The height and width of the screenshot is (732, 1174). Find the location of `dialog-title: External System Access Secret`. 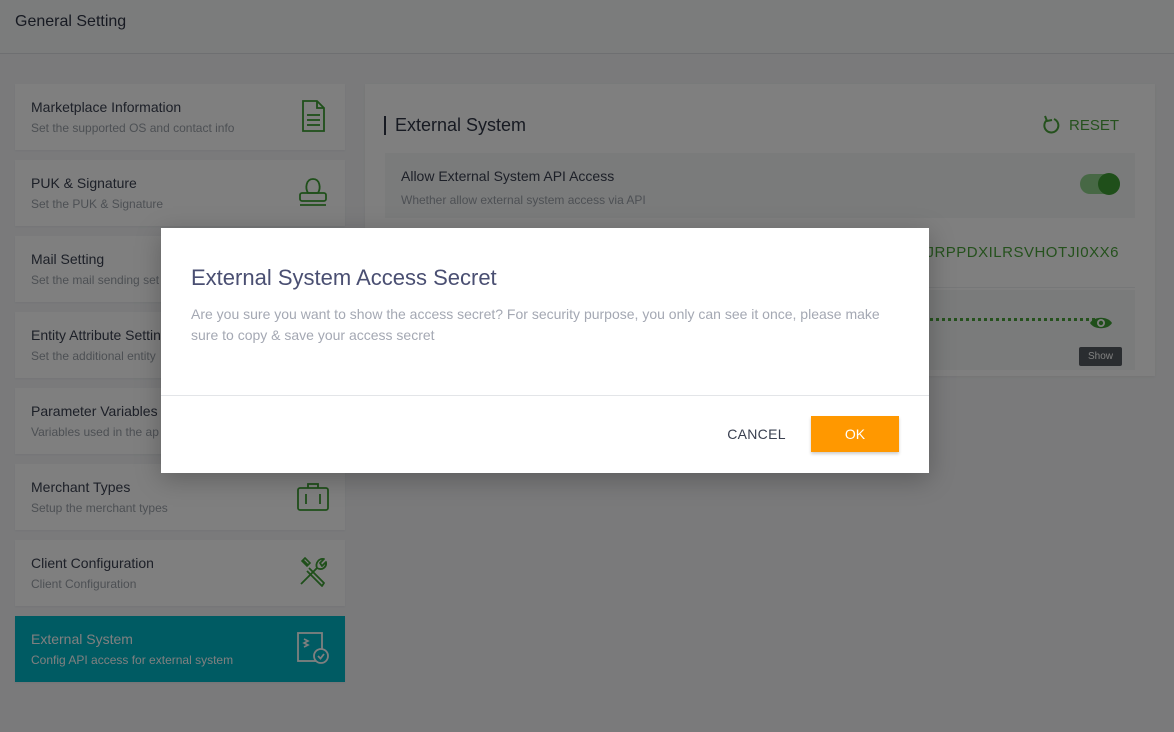

dialog-title: External System Access Secret is located at coordinates (344, 277).